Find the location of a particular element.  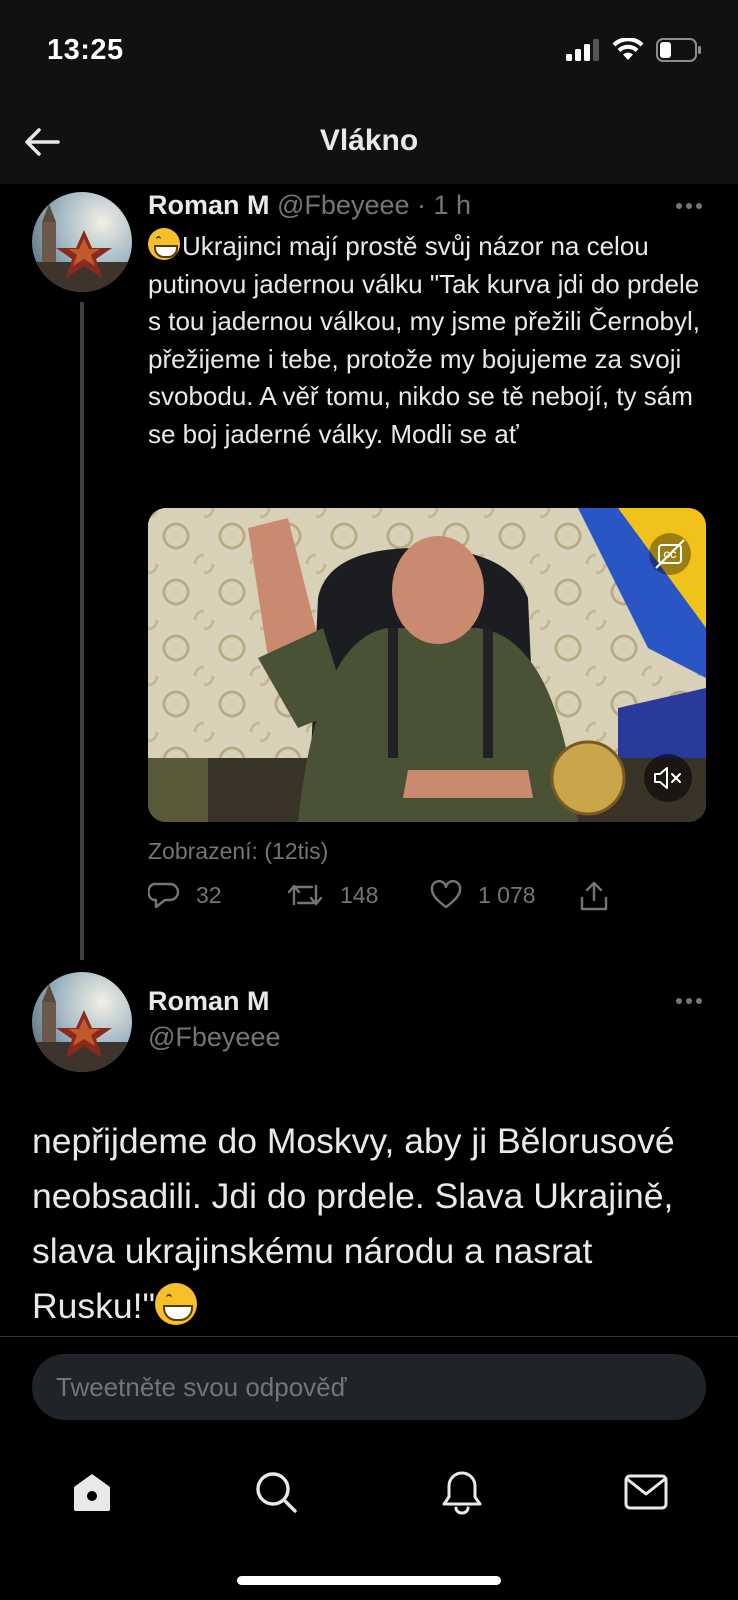

retweet-button: 148 is located at coordinates (332, 895).